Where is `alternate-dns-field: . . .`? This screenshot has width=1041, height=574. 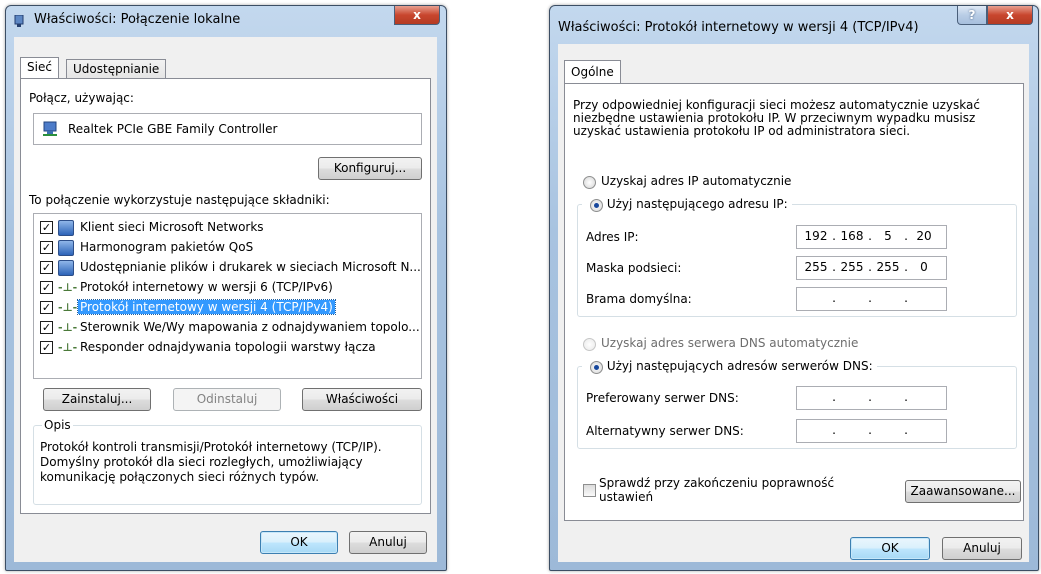
alternate-dns-field: . . . is located at coordinates (871, 431).